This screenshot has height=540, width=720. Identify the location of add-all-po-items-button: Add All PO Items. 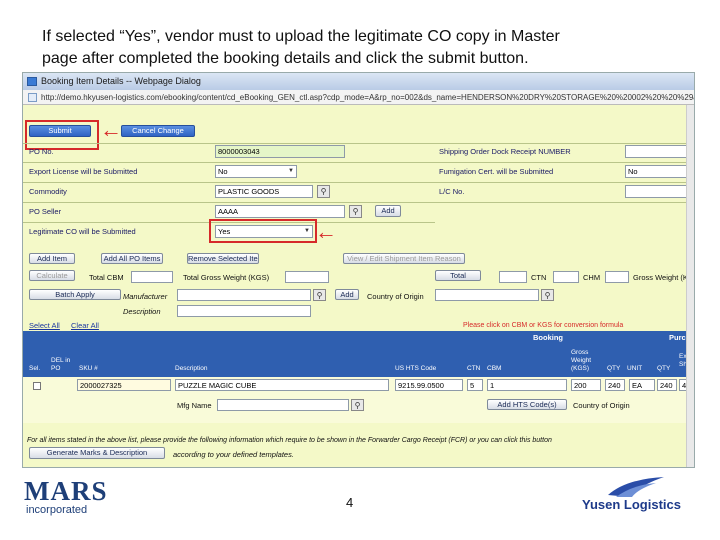
(132, 258).